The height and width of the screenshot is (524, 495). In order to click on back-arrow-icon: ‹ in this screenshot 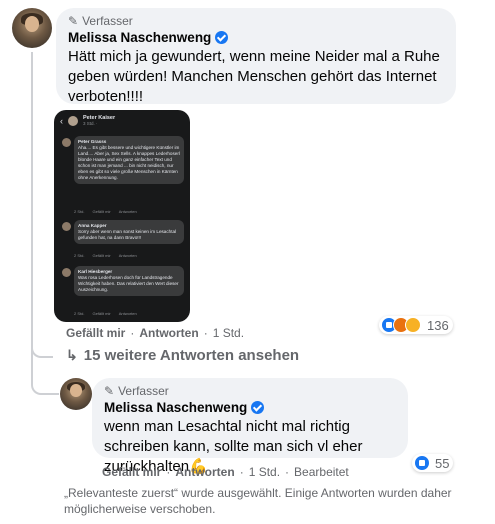, I will do `click(61, 121)`.